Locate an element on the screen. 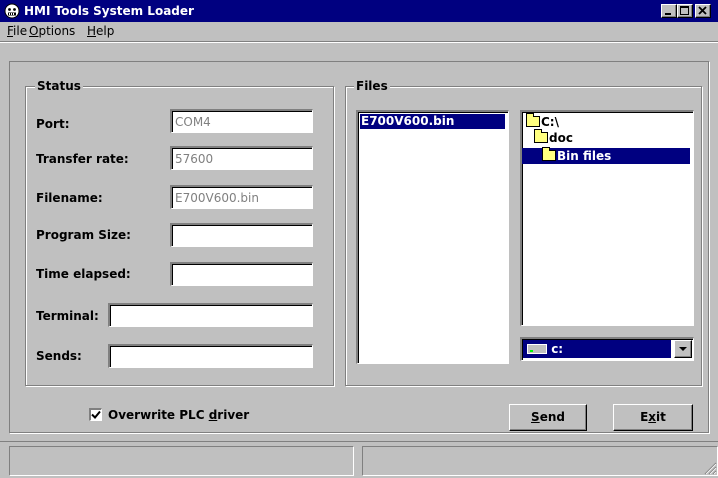 The image size is (718, 478). menu-options: Options is located at coordinates (52, 31).